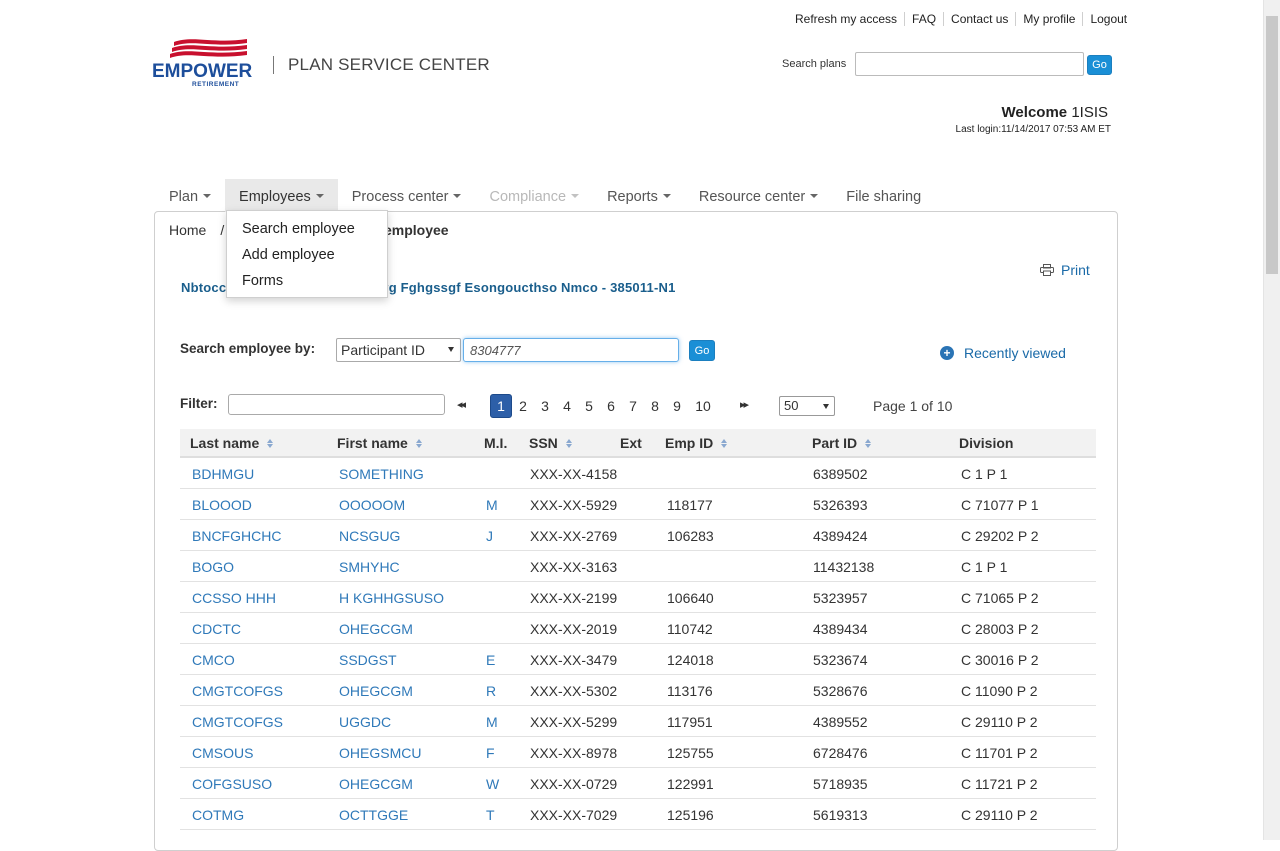 Image resolution: width=1280 pixels, height=851 pixels. What do you see at coordinates (703, 406) in the screenshot?
I see `page-10-button: 10` at bounding box center [703, 406].